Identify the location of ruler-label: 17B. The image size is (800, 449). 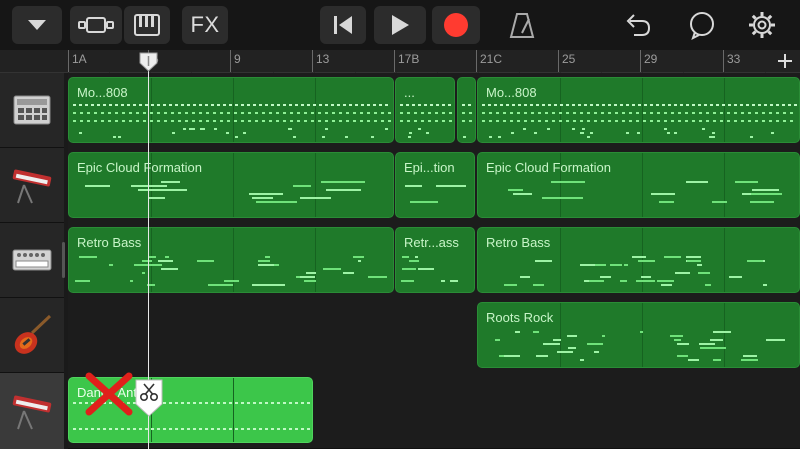
(409, 59).